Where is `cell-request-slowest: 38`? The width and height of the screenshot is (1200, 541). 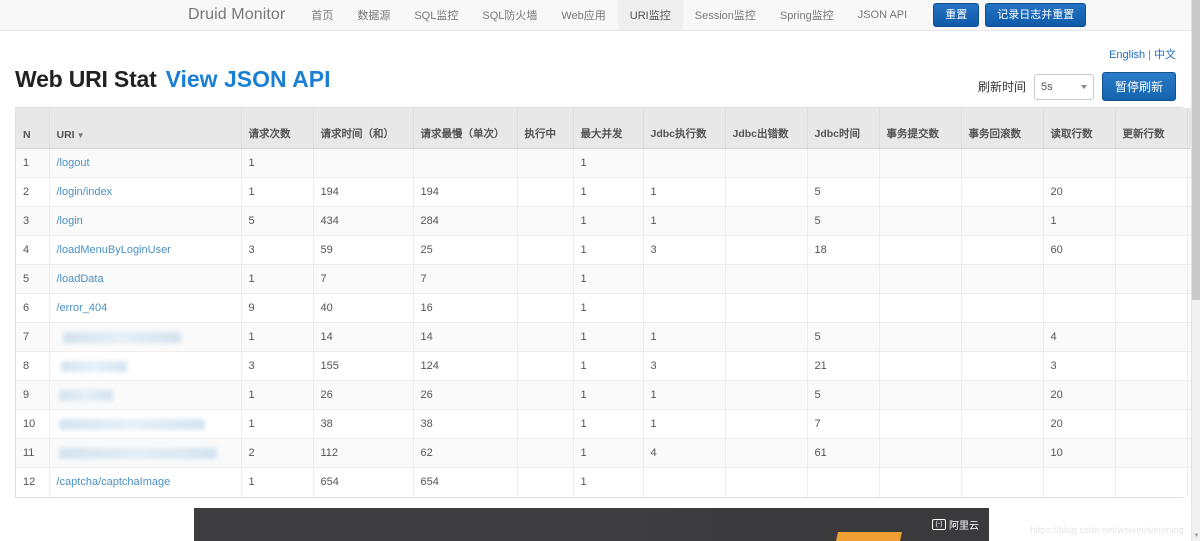 cell-request-slowest: 38 is located at coordinates (465, 424).